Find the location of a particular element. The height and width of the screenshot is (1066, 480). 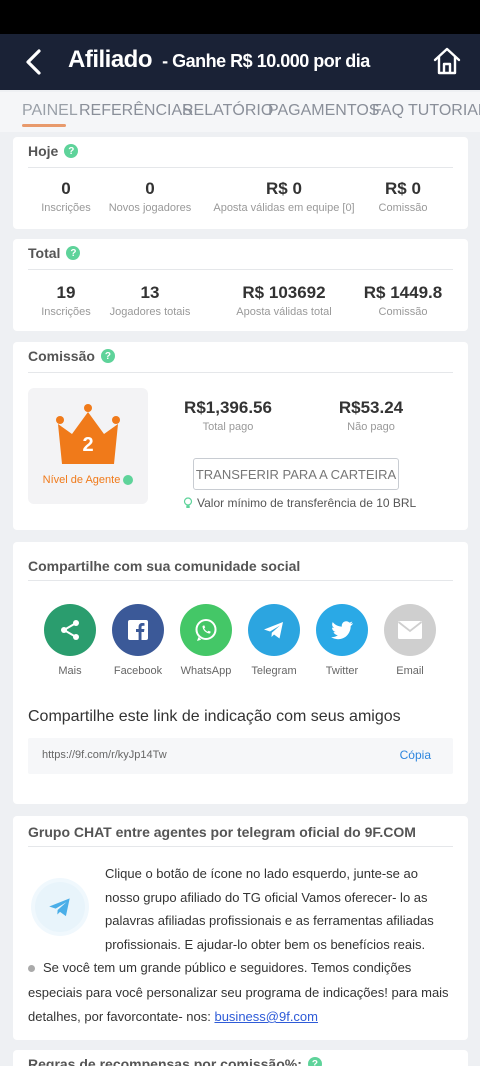

share-twitter-button: Twitter is located at coordinates (342, 640).